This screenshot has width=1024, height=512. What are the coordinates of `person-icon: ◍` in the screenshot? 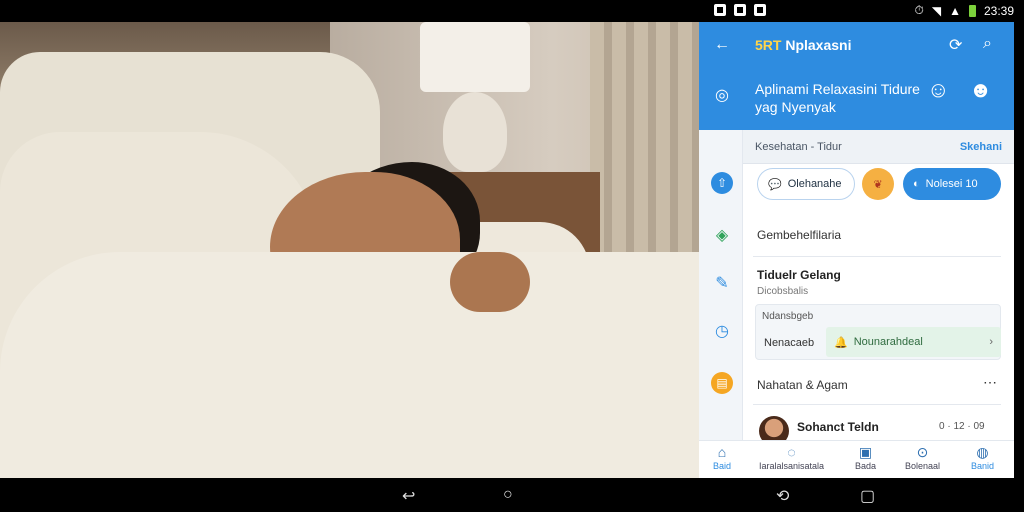 It's located at (982, 452).